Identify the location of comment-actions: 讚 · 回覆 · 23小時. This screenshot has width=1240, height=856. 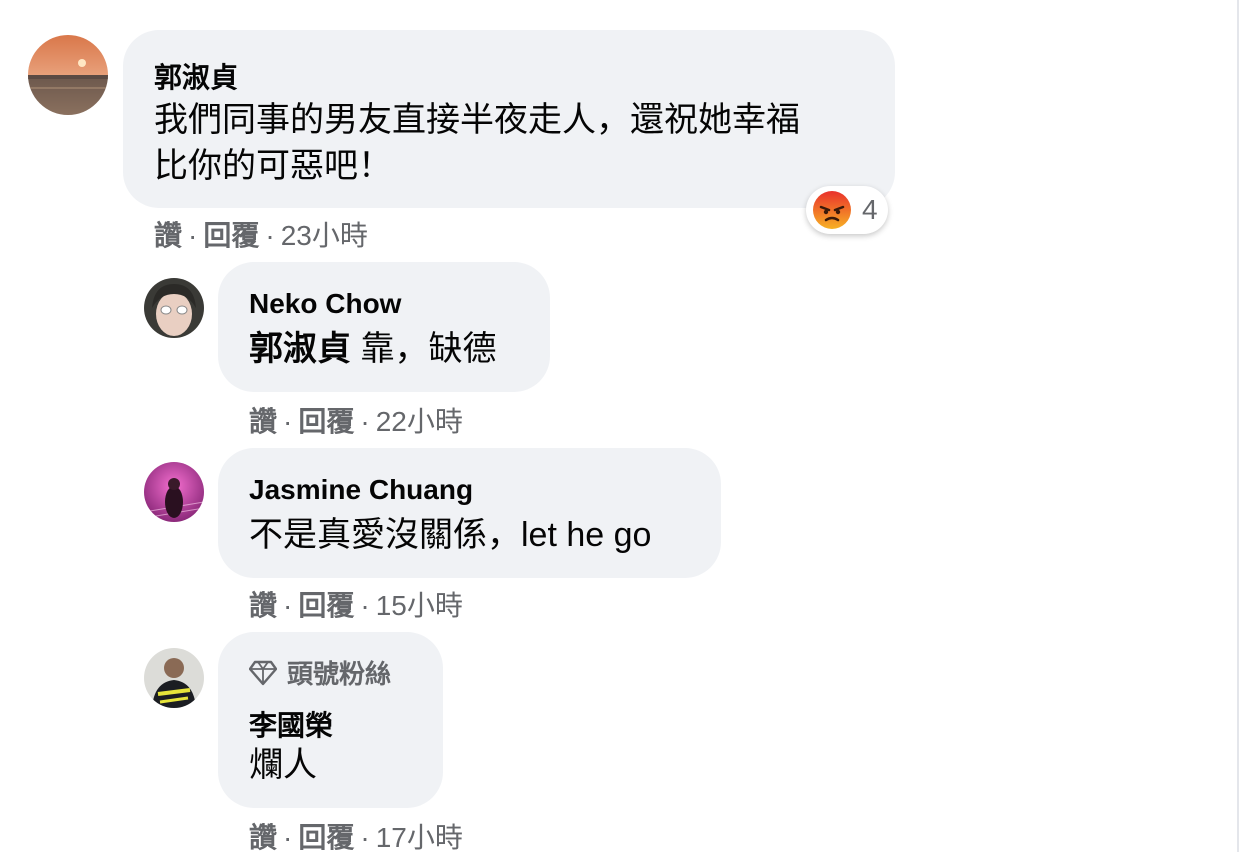
(261, 234).